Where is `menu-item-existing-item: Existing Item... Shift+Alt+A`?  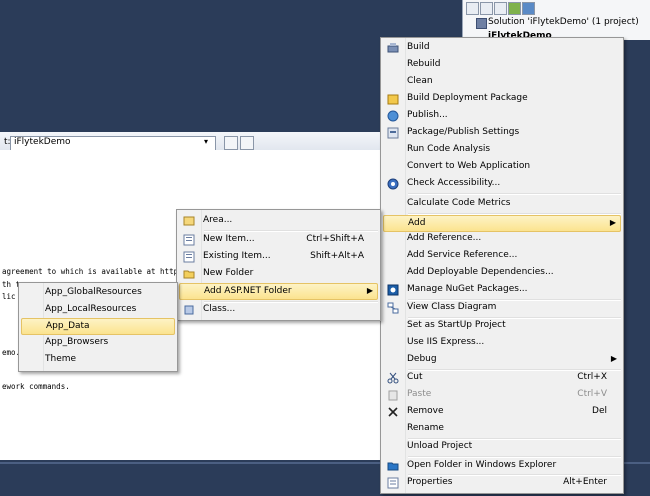
menu-item-existing-item: Existing Item... Shift+Alt+A is located at coordinates (278, 257).